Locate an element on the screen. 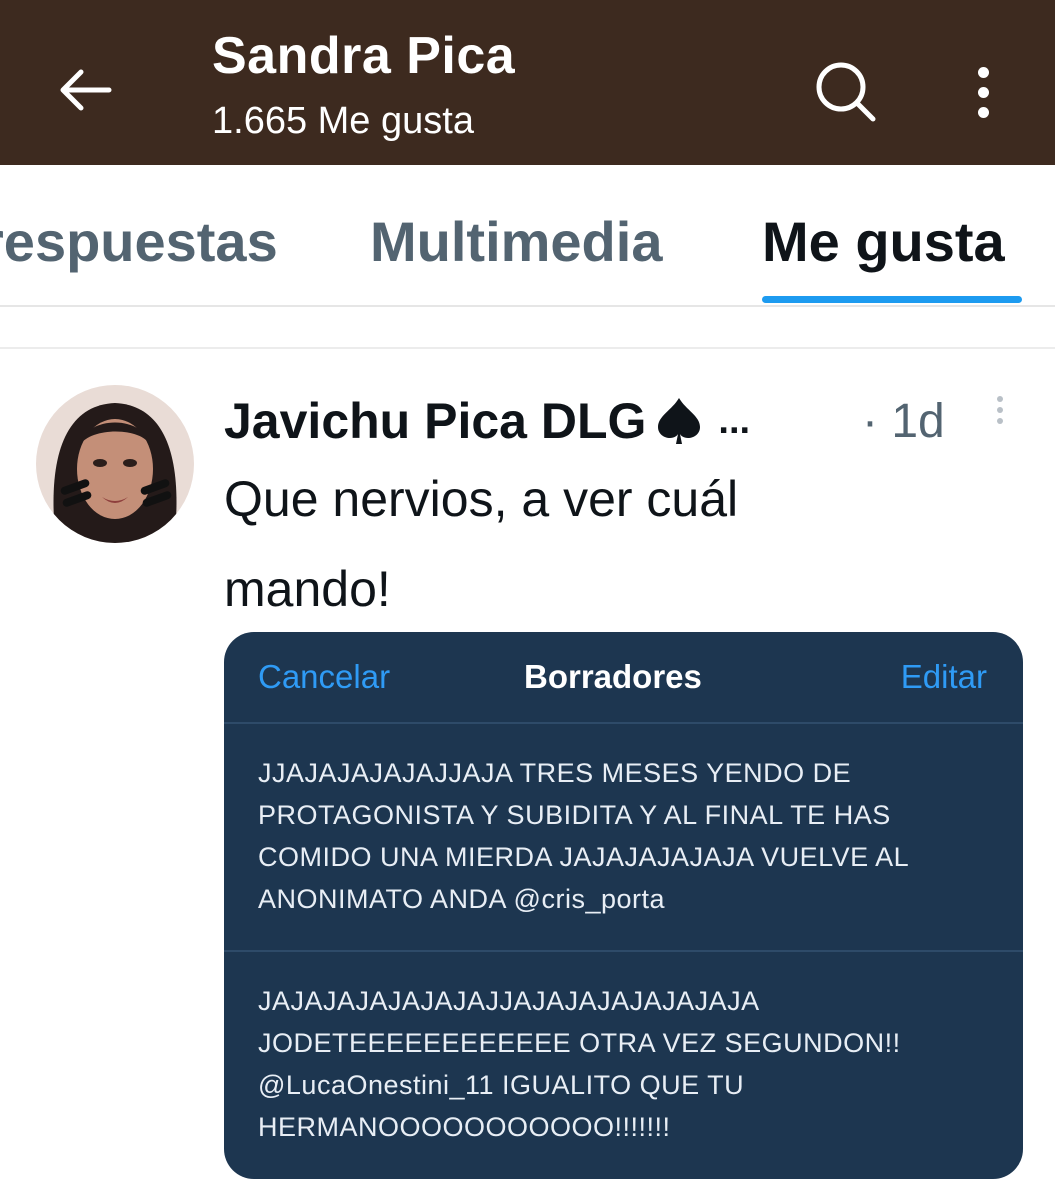 The image size is (1055, 1200). tab-respuestas: respuestas is located at coordinates (139, 241).